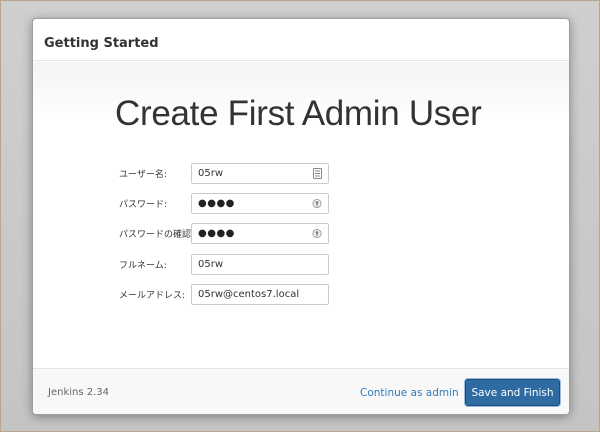  I want to click on email-input: 05rw@centos7.local, so click(260, 294).